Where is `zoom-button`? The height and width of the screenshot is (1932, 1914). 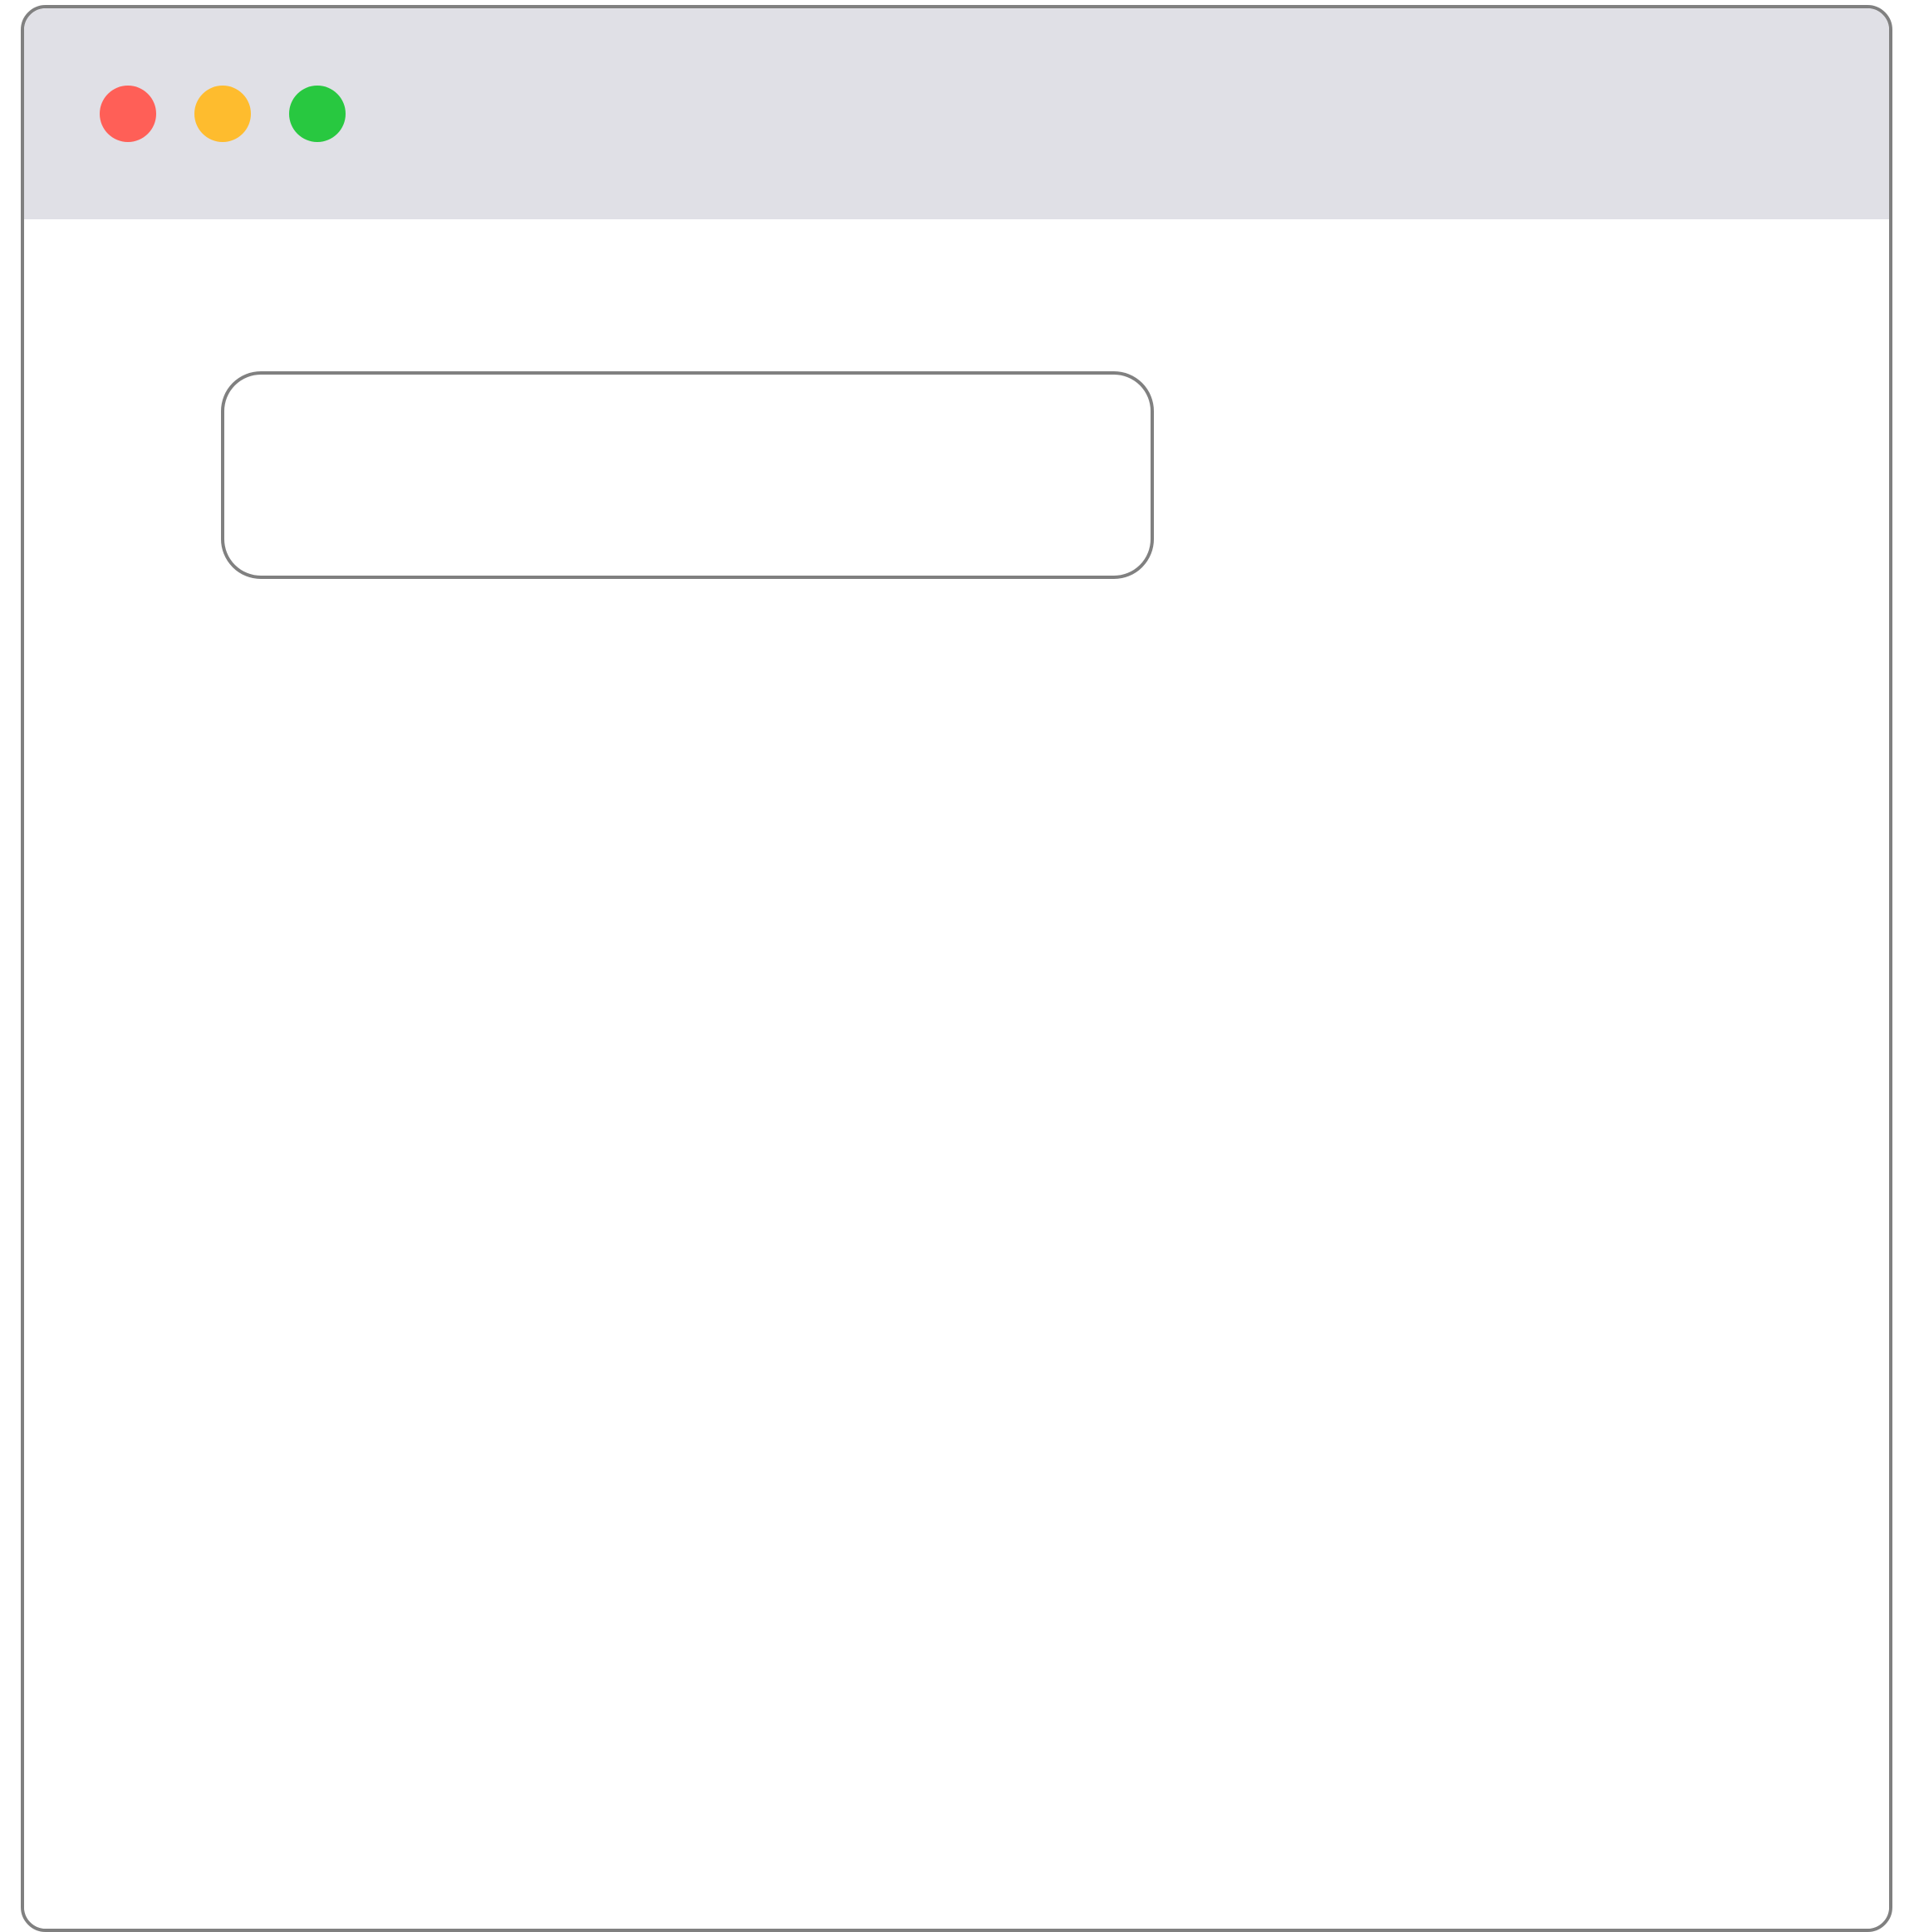
zoom-button is located at coordinates (317, 114).